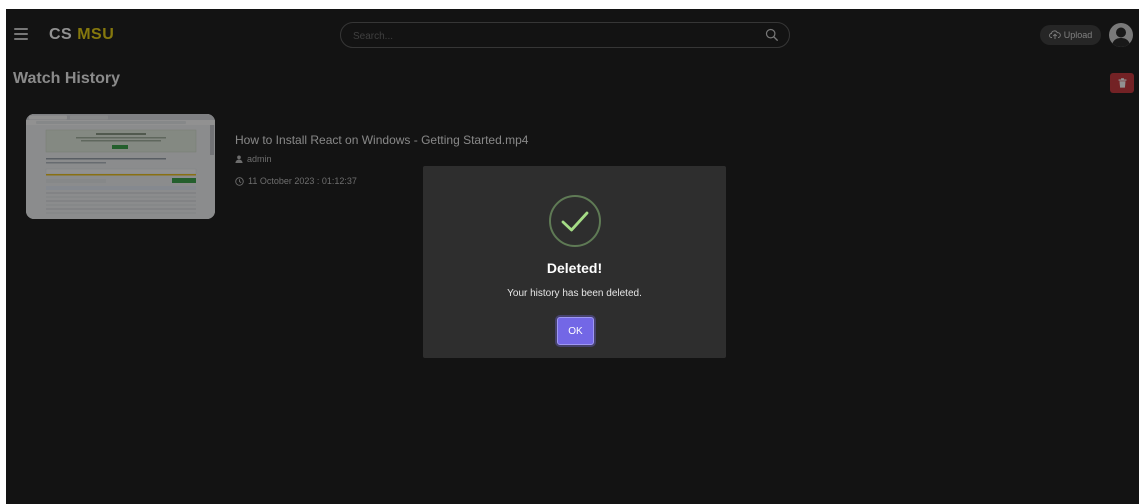 This screenshot has height=504, width=1139. I want to click on ok-button: OK, so click(575, 331).